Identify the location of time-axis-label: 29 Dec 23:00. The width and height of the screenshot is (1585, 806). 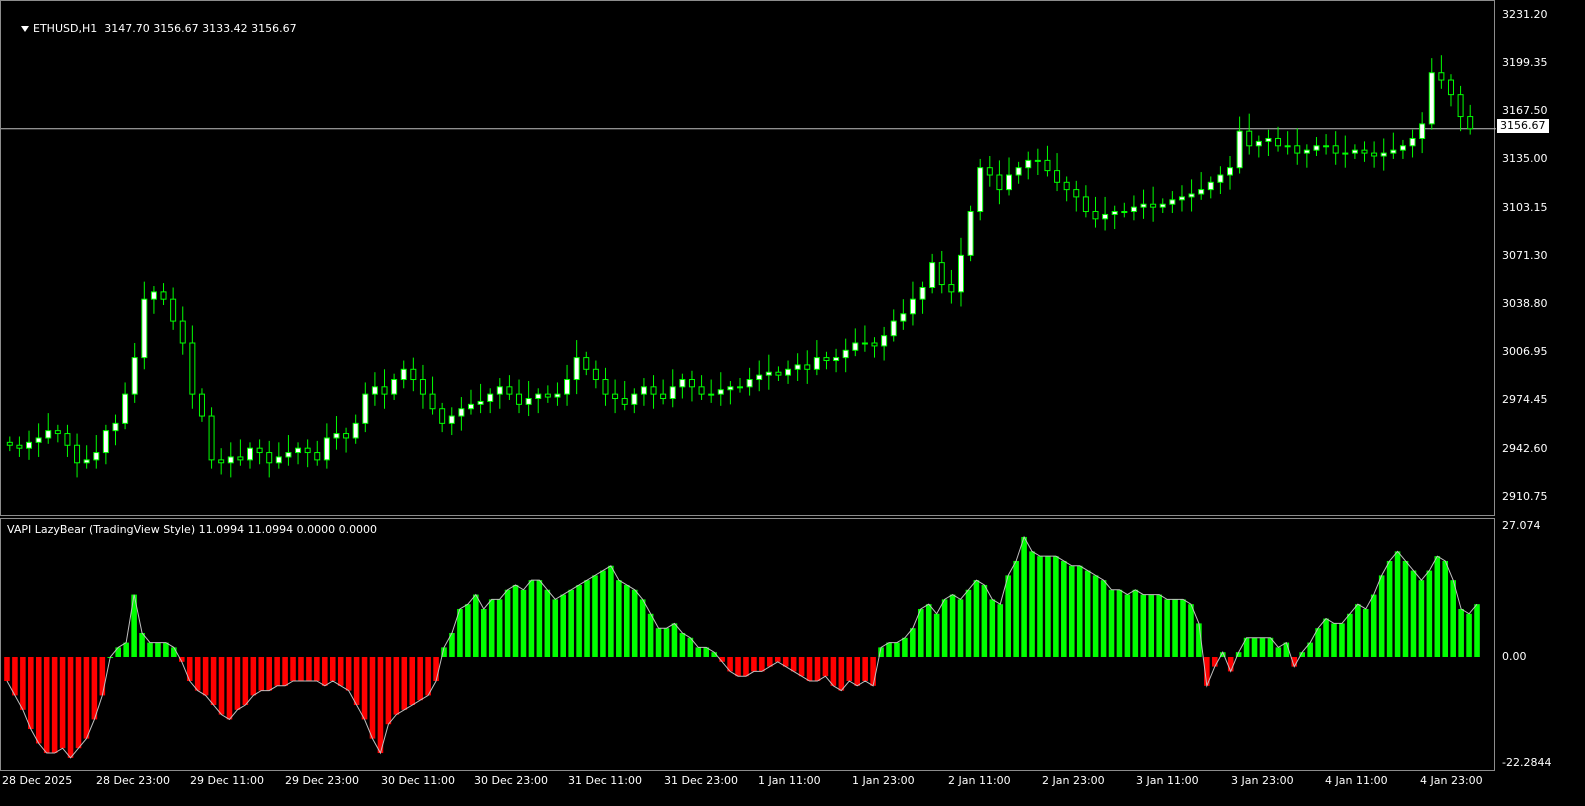
(322, 780).